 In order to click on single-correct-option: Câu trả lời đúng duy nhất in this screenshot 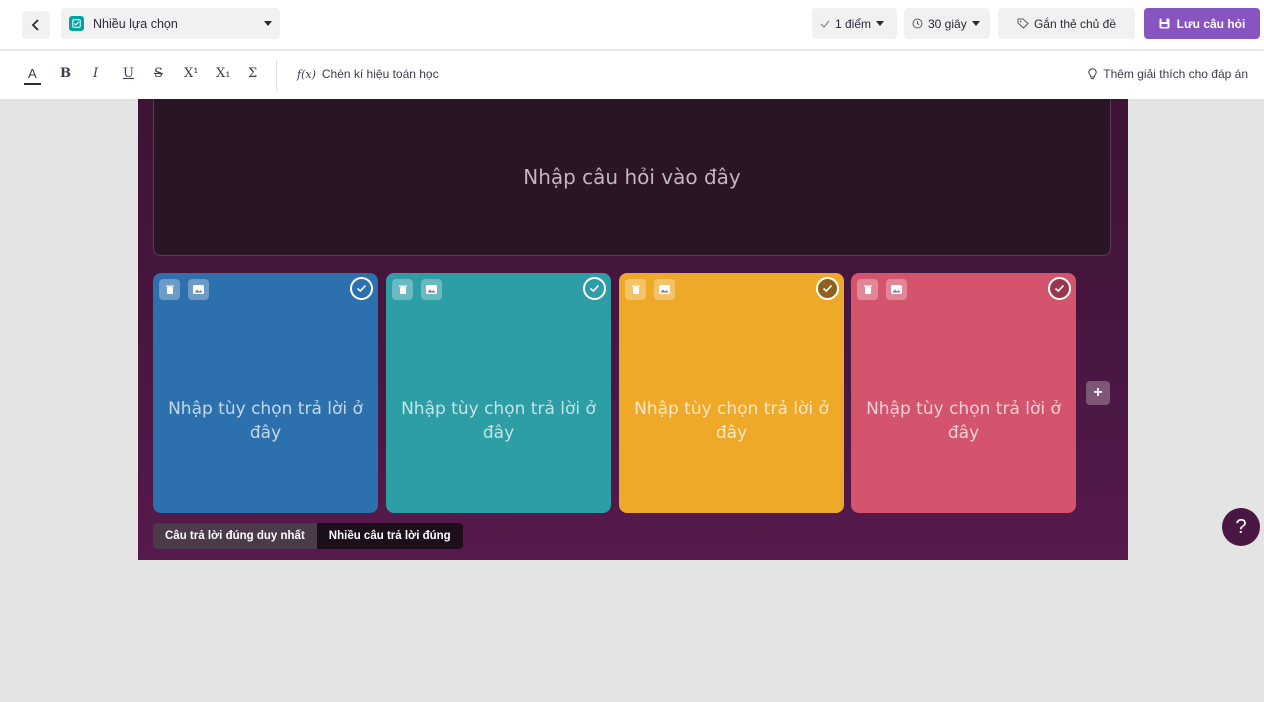, I will do `click(235, 536)`.